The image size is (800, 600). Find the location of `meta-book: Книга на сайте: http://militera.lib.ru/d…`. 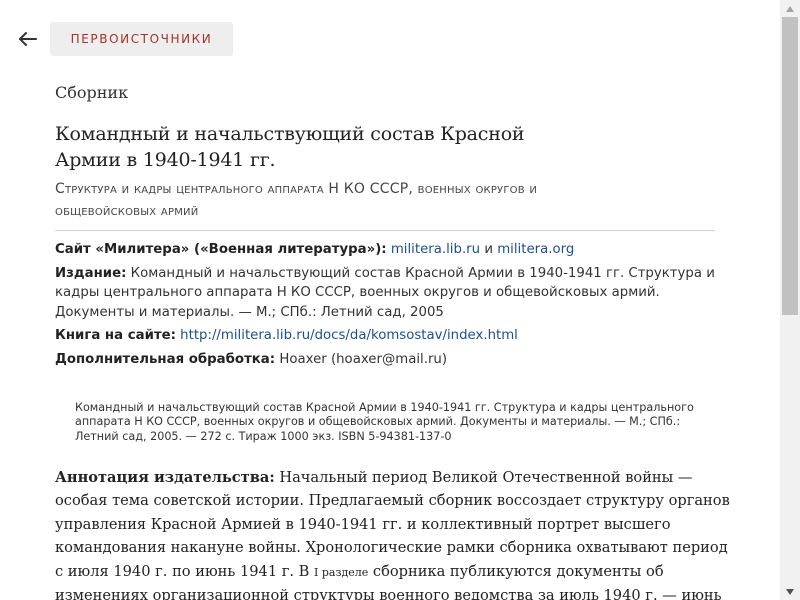

meta-book: Книга на сайте: http://militera.lib.ru/d… is located at coordinates (391, 336).